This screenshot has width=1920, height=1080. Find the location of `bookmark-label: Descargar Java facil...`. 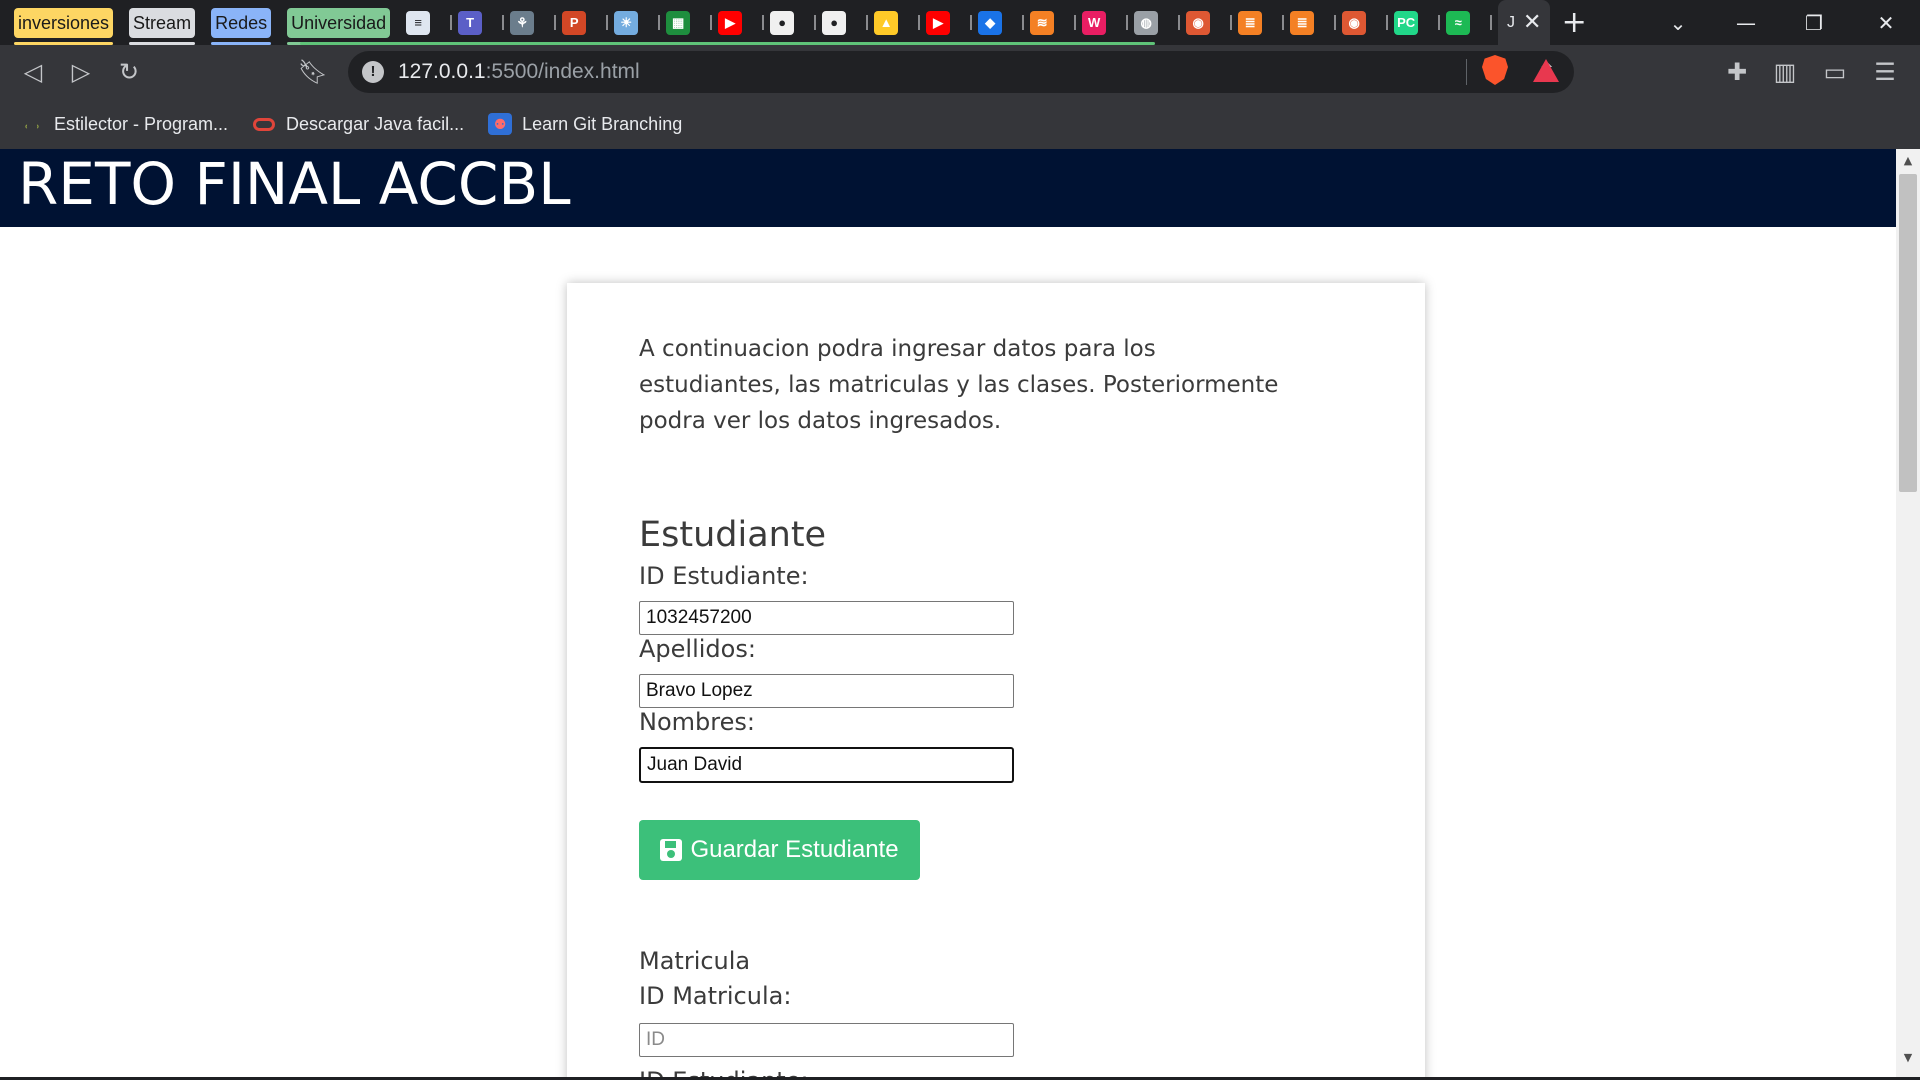

bookmark-label: Descargar Java facil... is located at coordinates (375, 123).